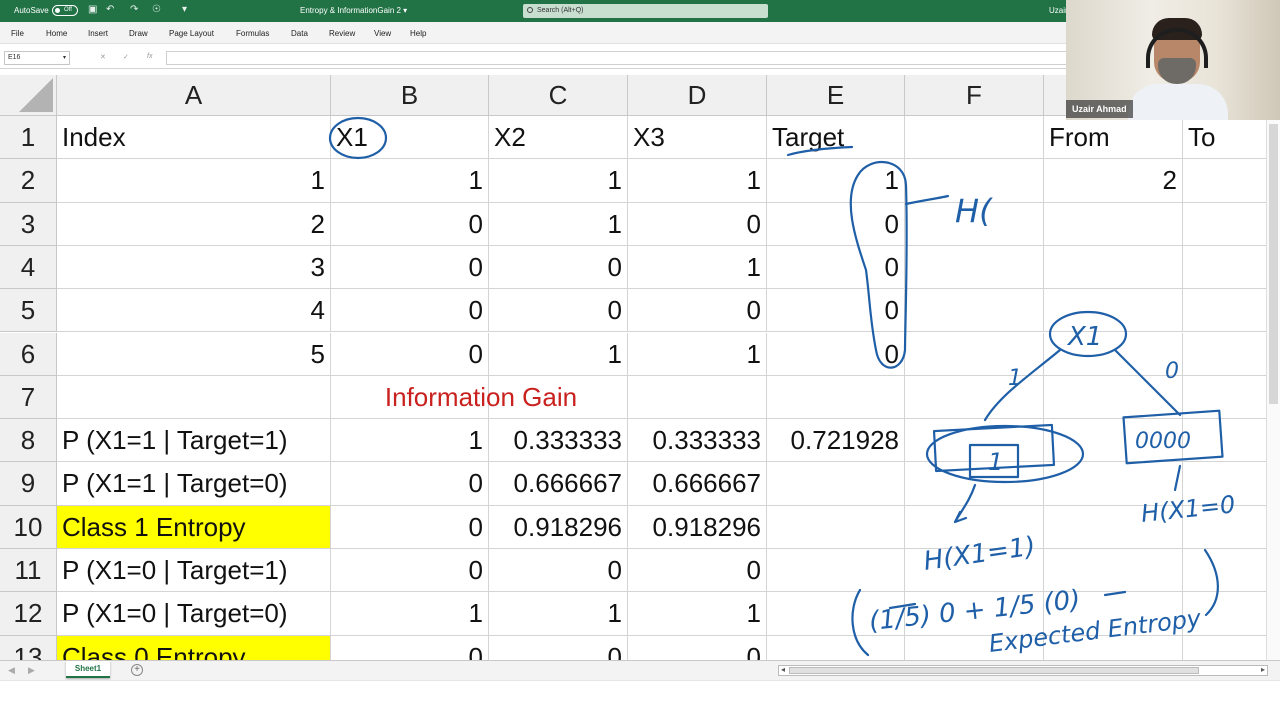 The width and height of the screenshot is (1280, 720). Describe the element at coordinates (382, 33) in the screenshot. I see `tab-view: View` at that location.